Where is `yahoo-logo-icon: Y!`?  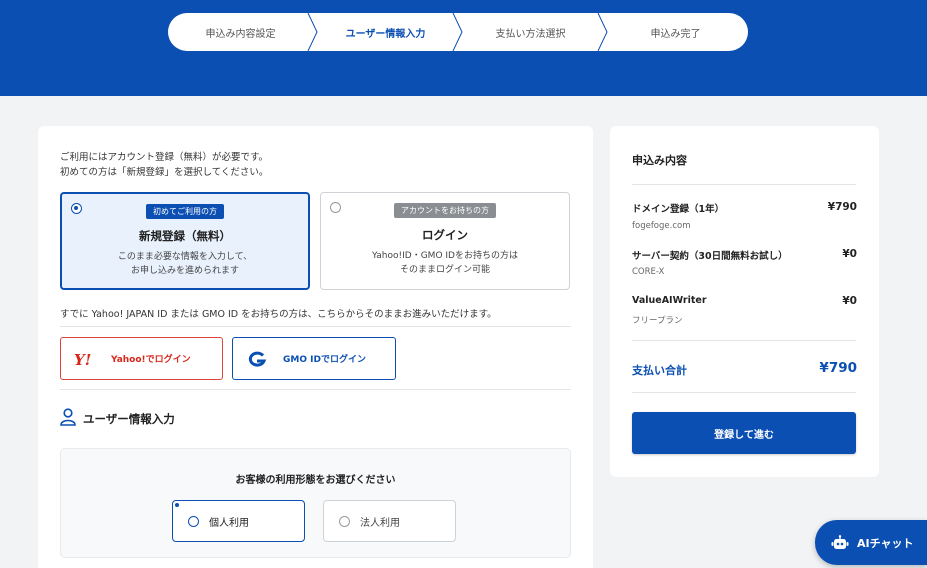 yahoo-logo-icon: Y! is located at coordinates (85, 359).